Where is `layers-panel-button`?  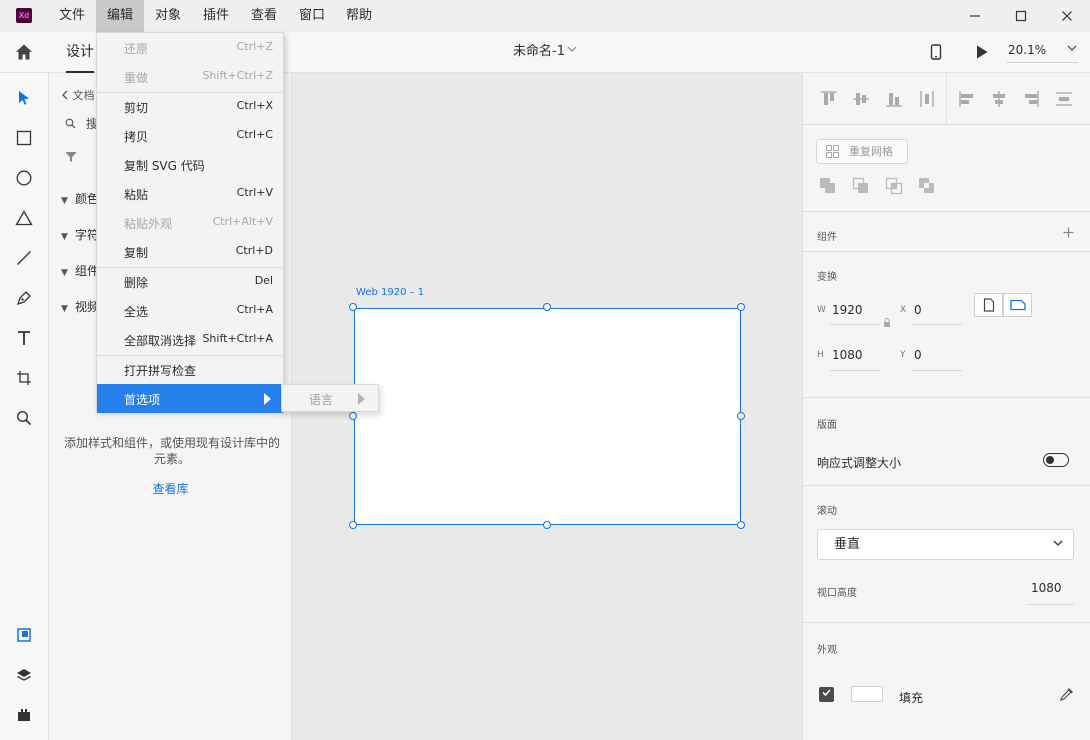 layers-panel-button is located at coordinates (24, 675).